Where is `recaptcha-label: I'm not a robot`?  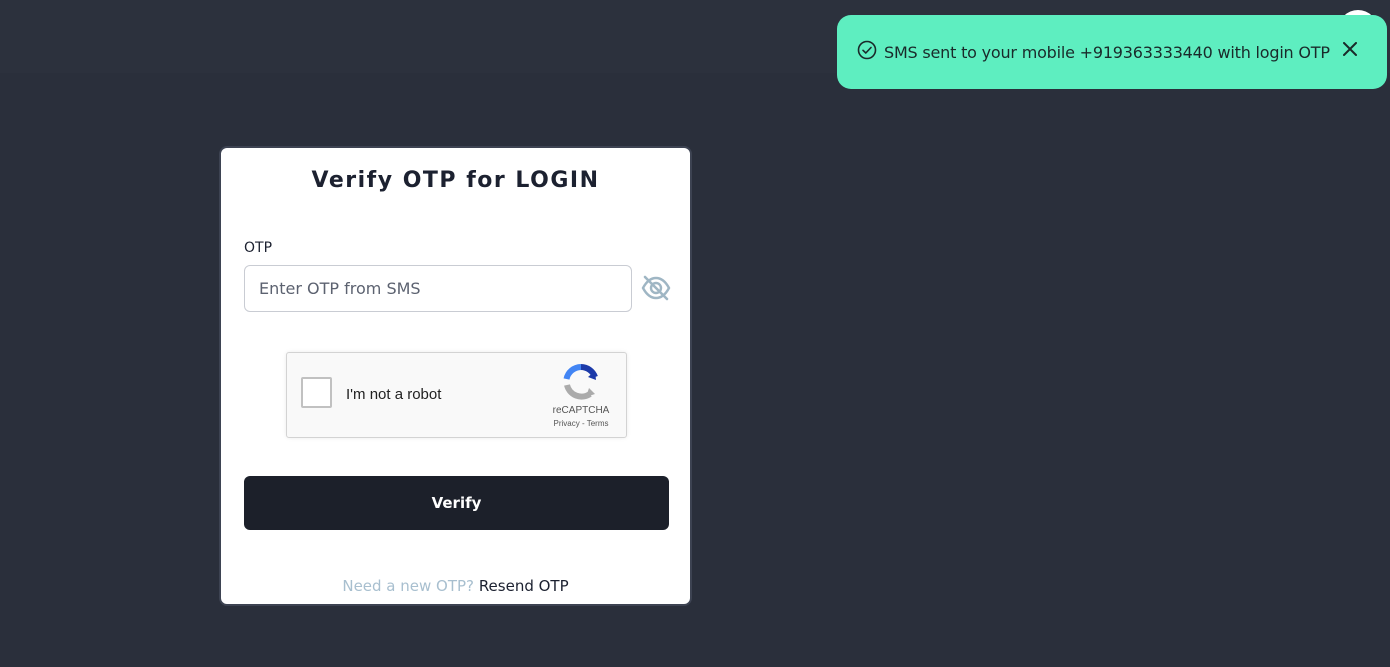 recaptcha-label: I'm not a robot is located at coordinates (394, 394).